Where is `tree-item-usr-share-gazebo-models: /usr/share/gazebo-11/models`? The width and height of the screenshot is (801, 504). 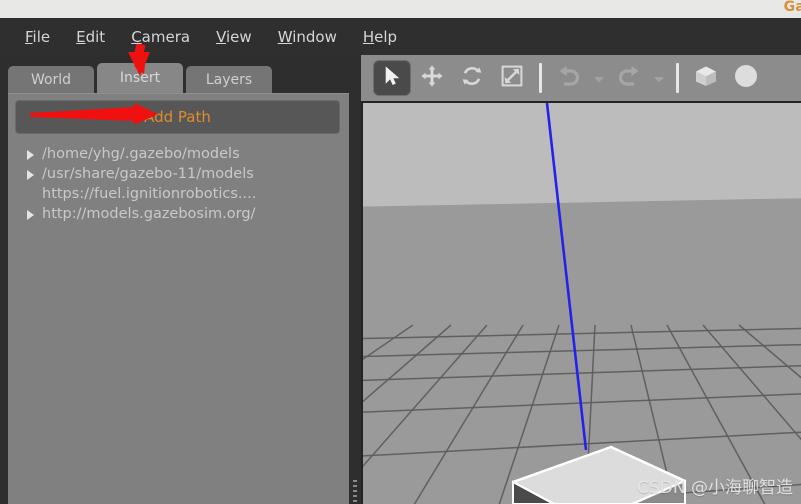 tree-item-usr-share-gazebo-models: /usr/share/gazebo-11/models is located at coordinates (186, 174).